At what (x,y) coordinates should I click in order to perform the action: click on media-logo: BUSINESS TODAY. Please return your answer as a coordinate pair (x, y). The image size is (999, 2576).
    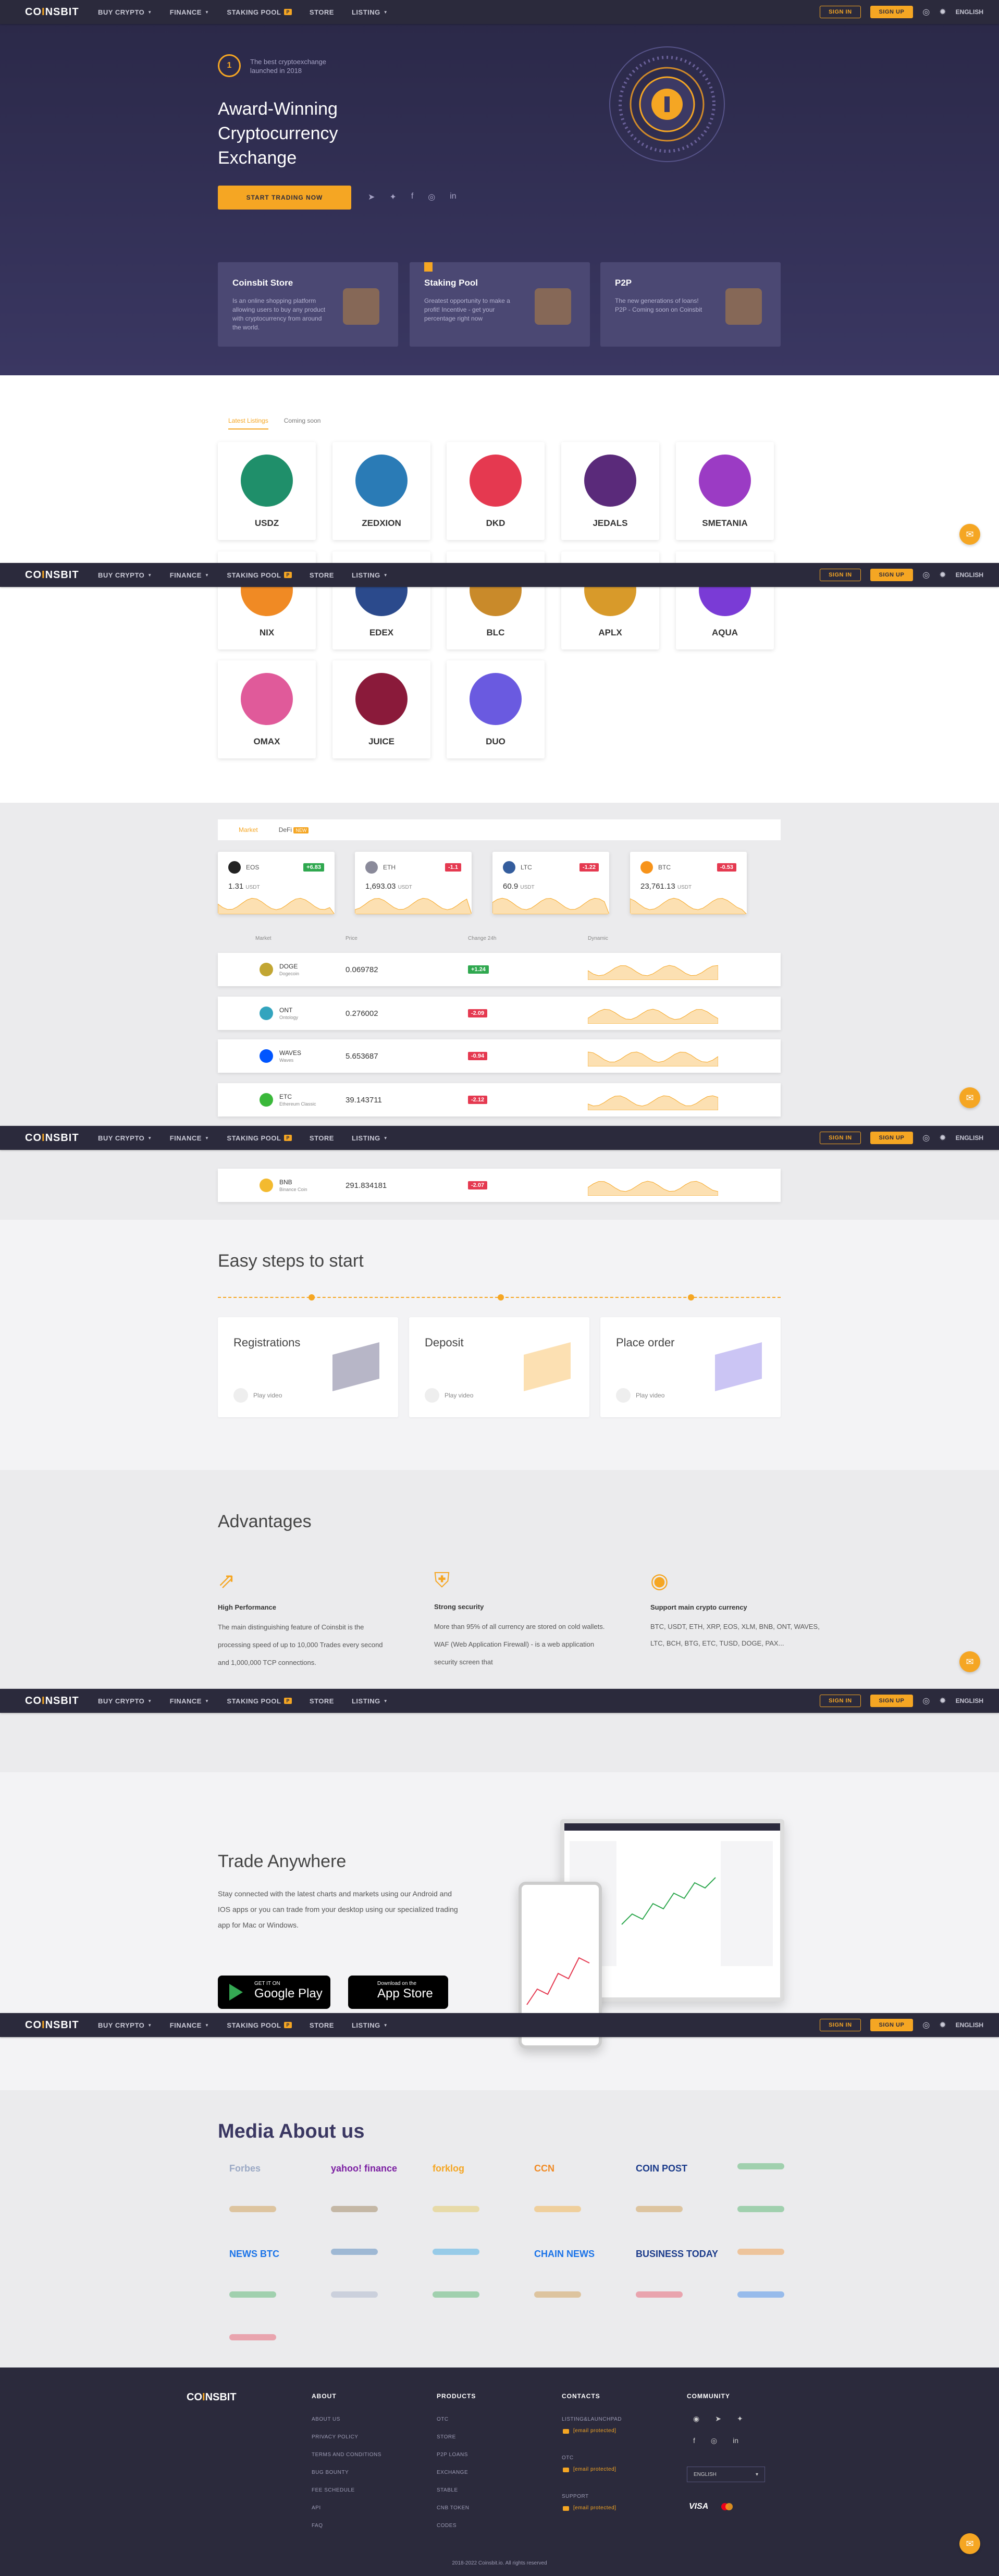
    Looking at the image, I should click on (677, 2254).